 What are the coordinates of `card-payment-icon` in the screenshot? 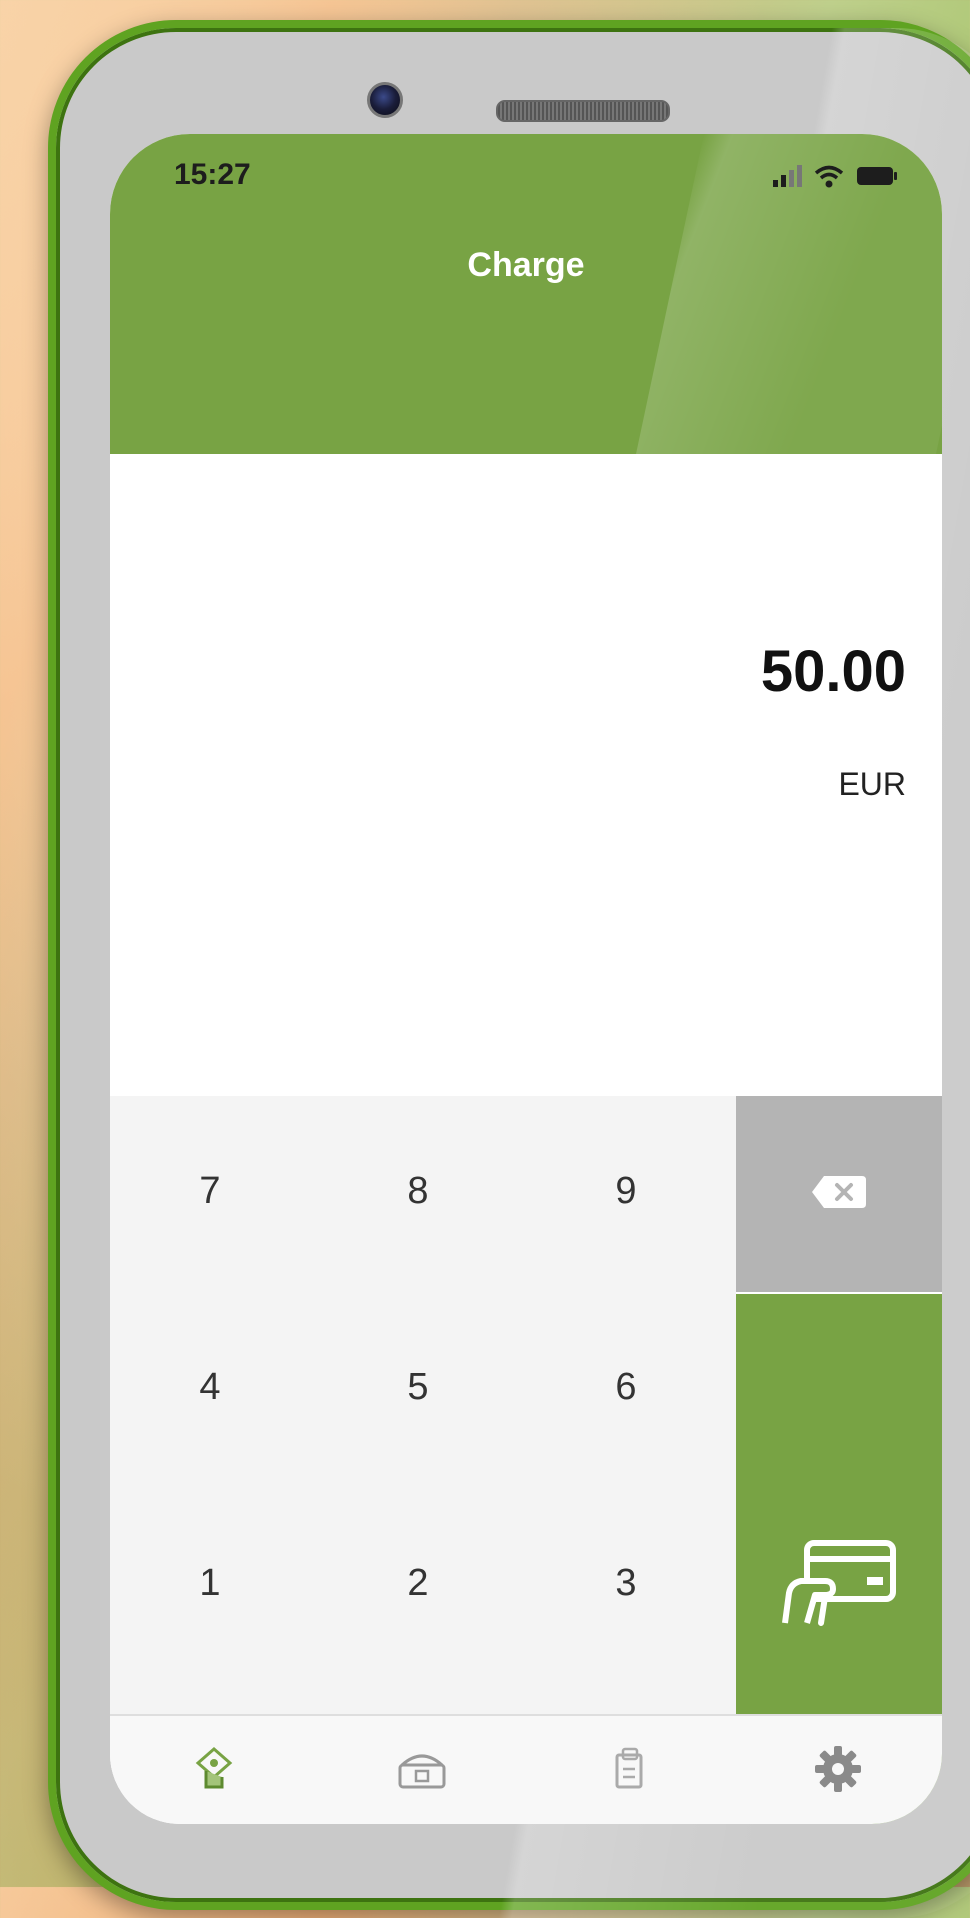 It's located at (839, 1585).